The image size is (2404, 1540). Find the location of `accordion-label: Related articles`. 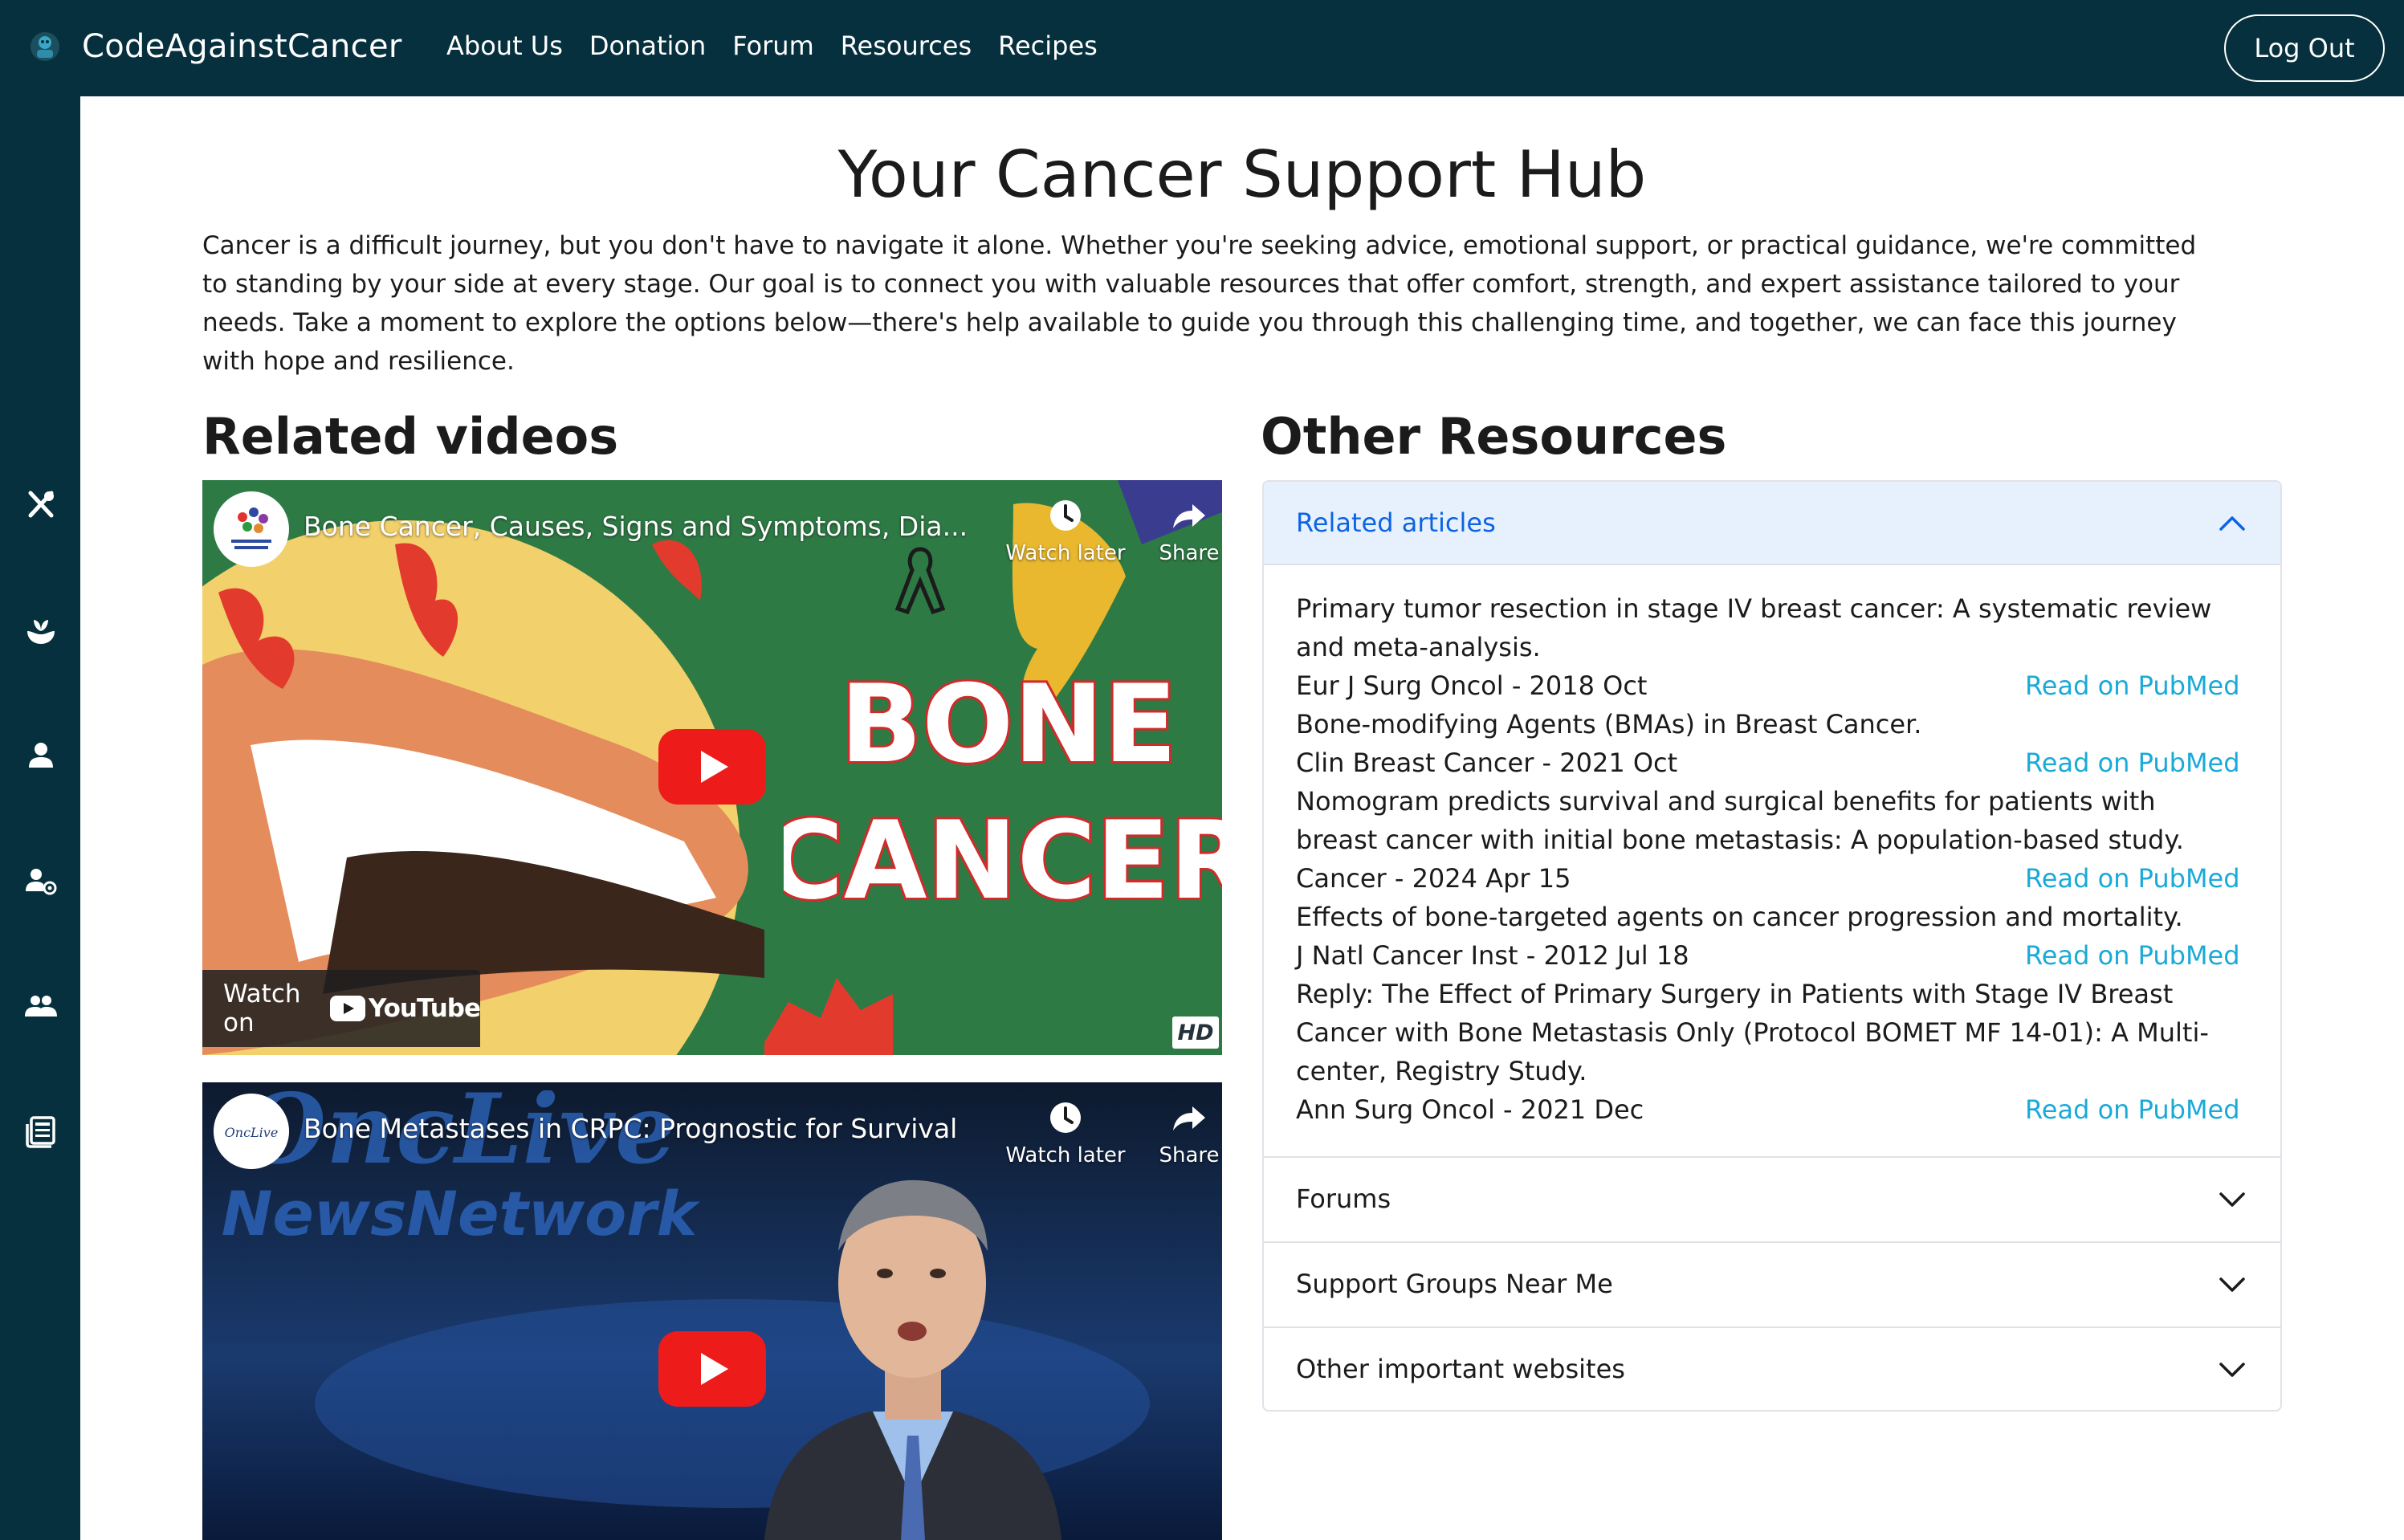

accordion-label: Related articles is located at coordinates (1396, 522).